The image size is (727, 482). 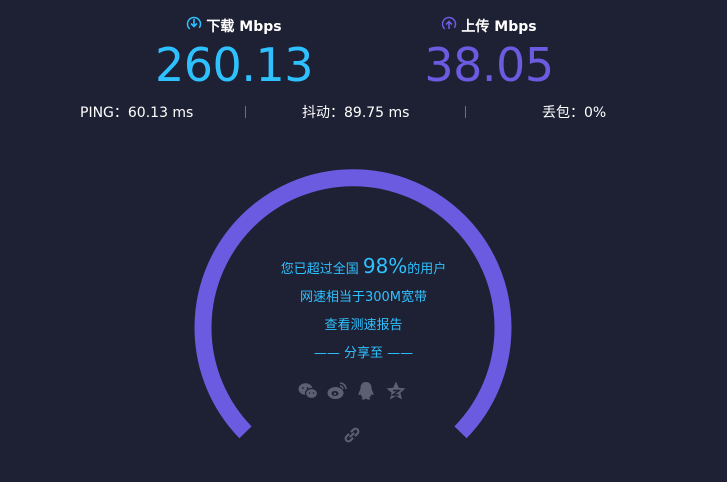 What do you see at coordinates (449, 26) in the screenshot?
I see `upload-icon` at bounding box center [449, 26].